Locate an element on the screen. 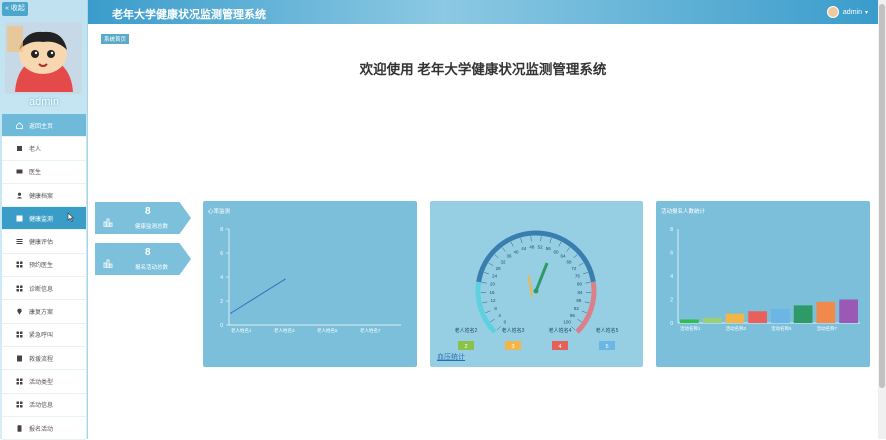  sidebar-item-health-monitor: 健康监测 is located at coordinates (44, 218).